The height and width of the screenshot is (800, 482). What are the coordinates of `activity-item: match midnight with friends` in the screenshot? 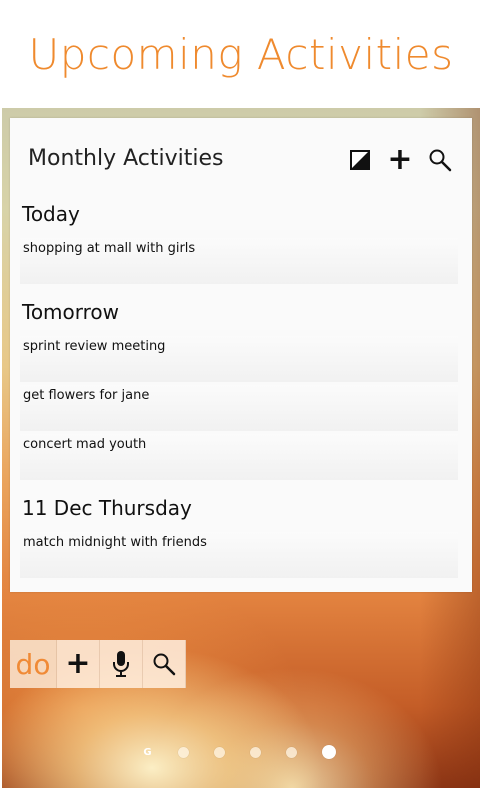 It's located at (239, 555).